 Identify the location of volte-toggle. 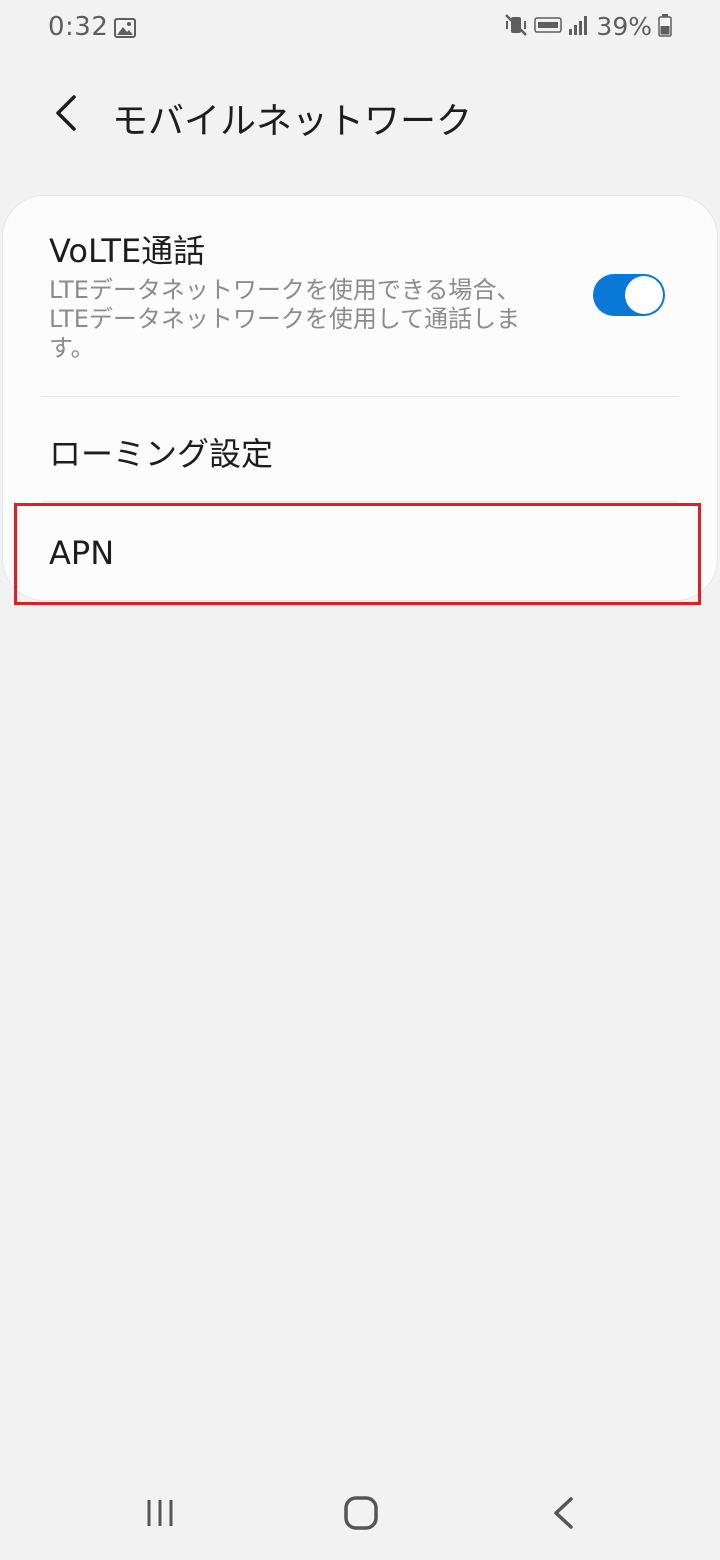
(629, 295).